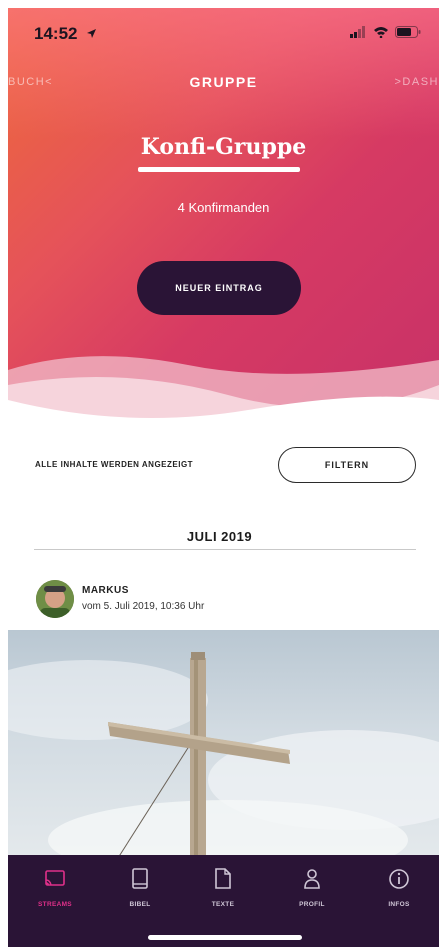 This screenshot has height=947, width=439. I want to click on tab-profil: PROFIL, so click(312, 887).